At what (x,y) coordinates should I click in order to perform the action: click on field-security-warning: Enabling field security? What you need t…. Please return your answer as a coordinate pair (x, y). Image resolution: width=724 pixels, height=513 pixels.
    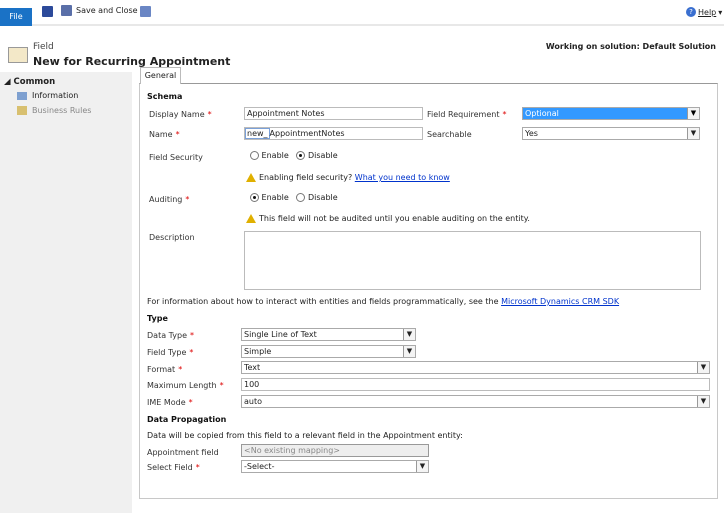
    Looking at the image, I should click on (348, 177).